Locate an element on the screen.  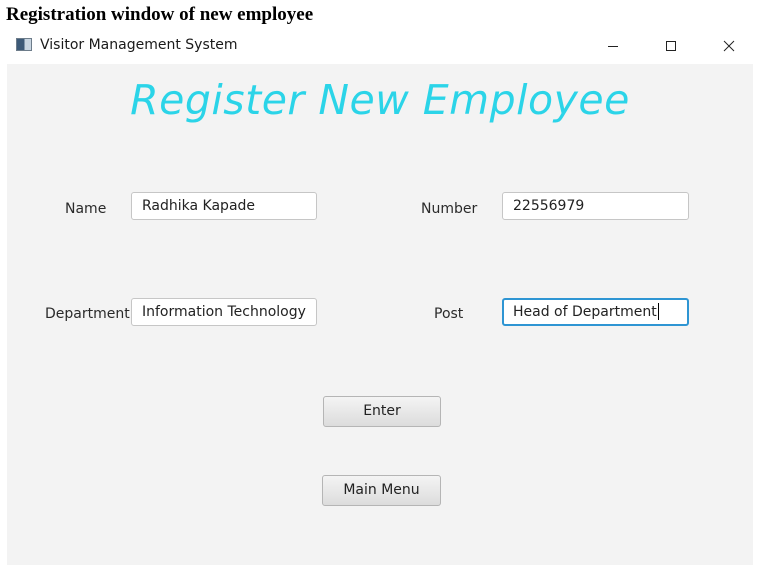
name-field: Radhika Kapade is located at coordinates (224, 206).